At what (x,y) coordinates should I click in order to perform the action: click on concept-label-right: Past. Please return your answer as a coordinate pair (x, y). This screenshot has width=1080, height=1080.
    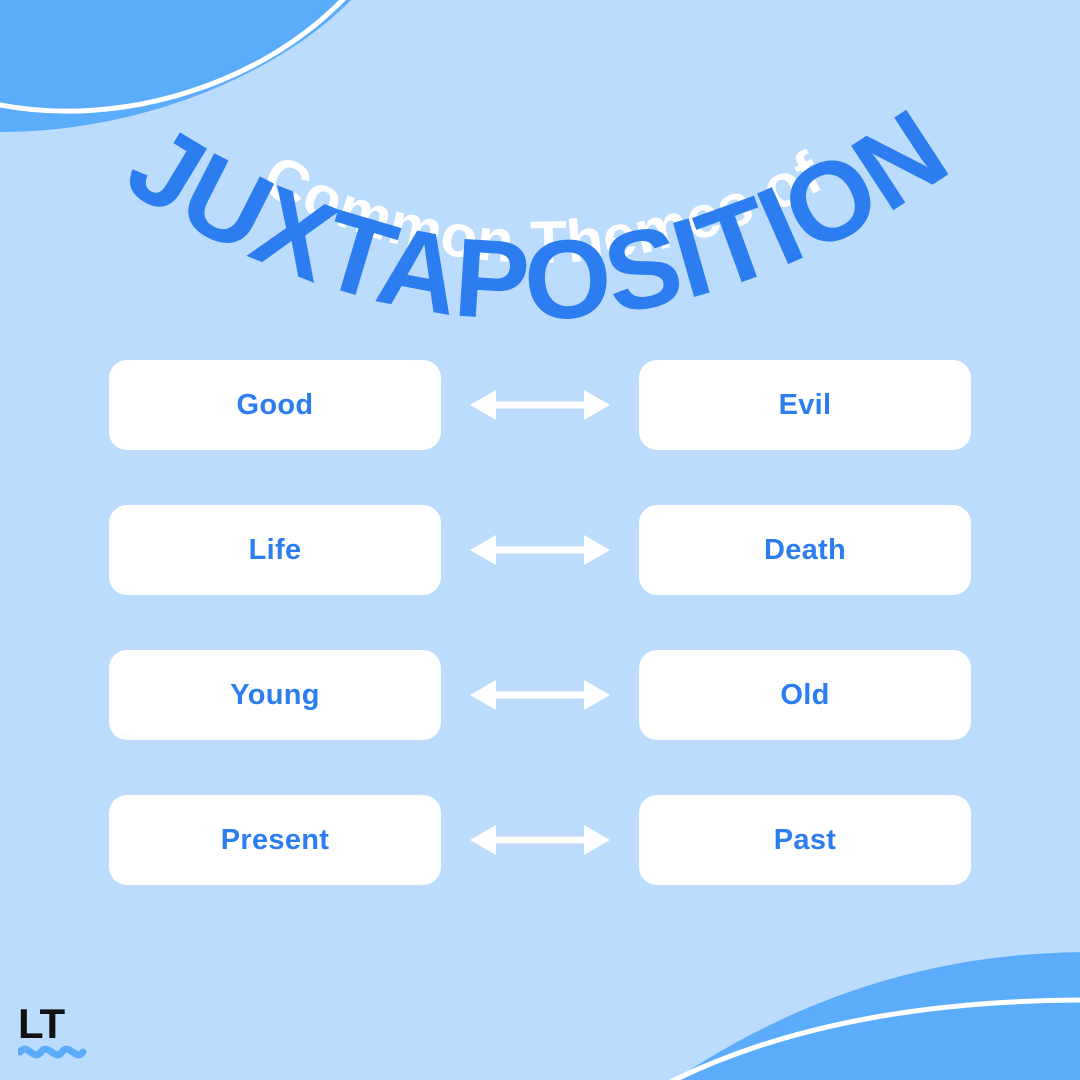
    Looking at the image, I should click on (805, 839).